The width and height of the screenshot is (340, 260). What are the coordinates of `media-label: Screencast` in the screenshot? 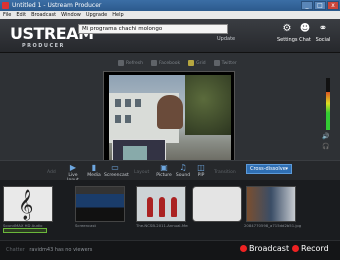 It's located at (85, 225).